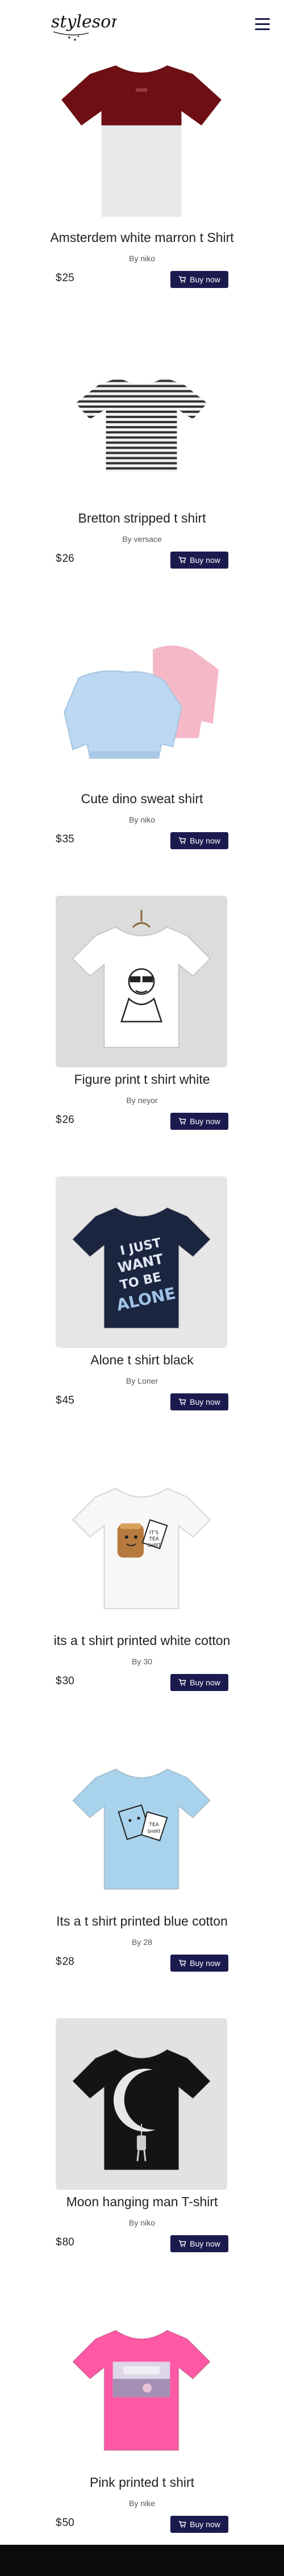  Describe the element at coordinates (68, 1681) in the screenshot. I see `price-amount: 30` at that location.